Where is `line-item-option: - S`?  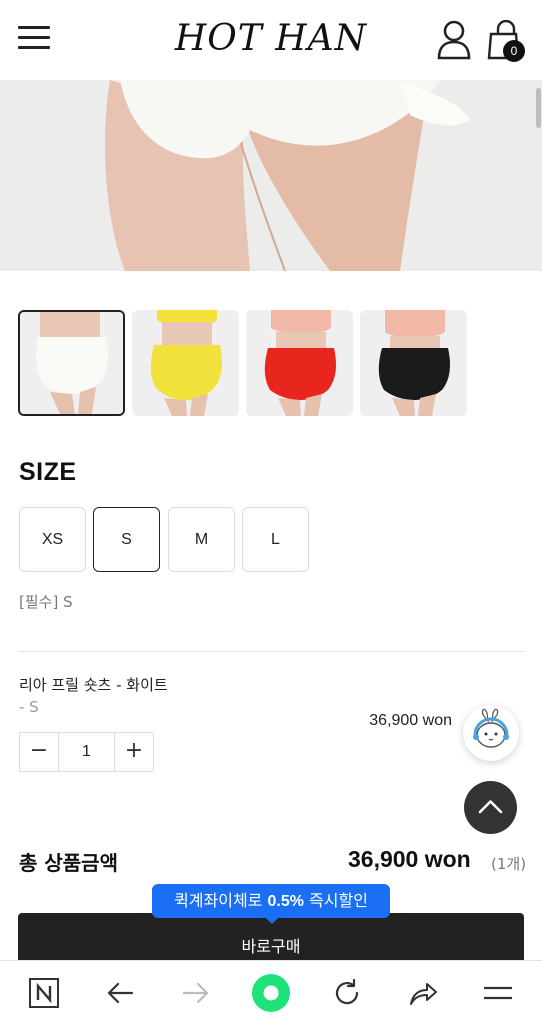 line-item-option: - S is located at coordinates (29, 707).